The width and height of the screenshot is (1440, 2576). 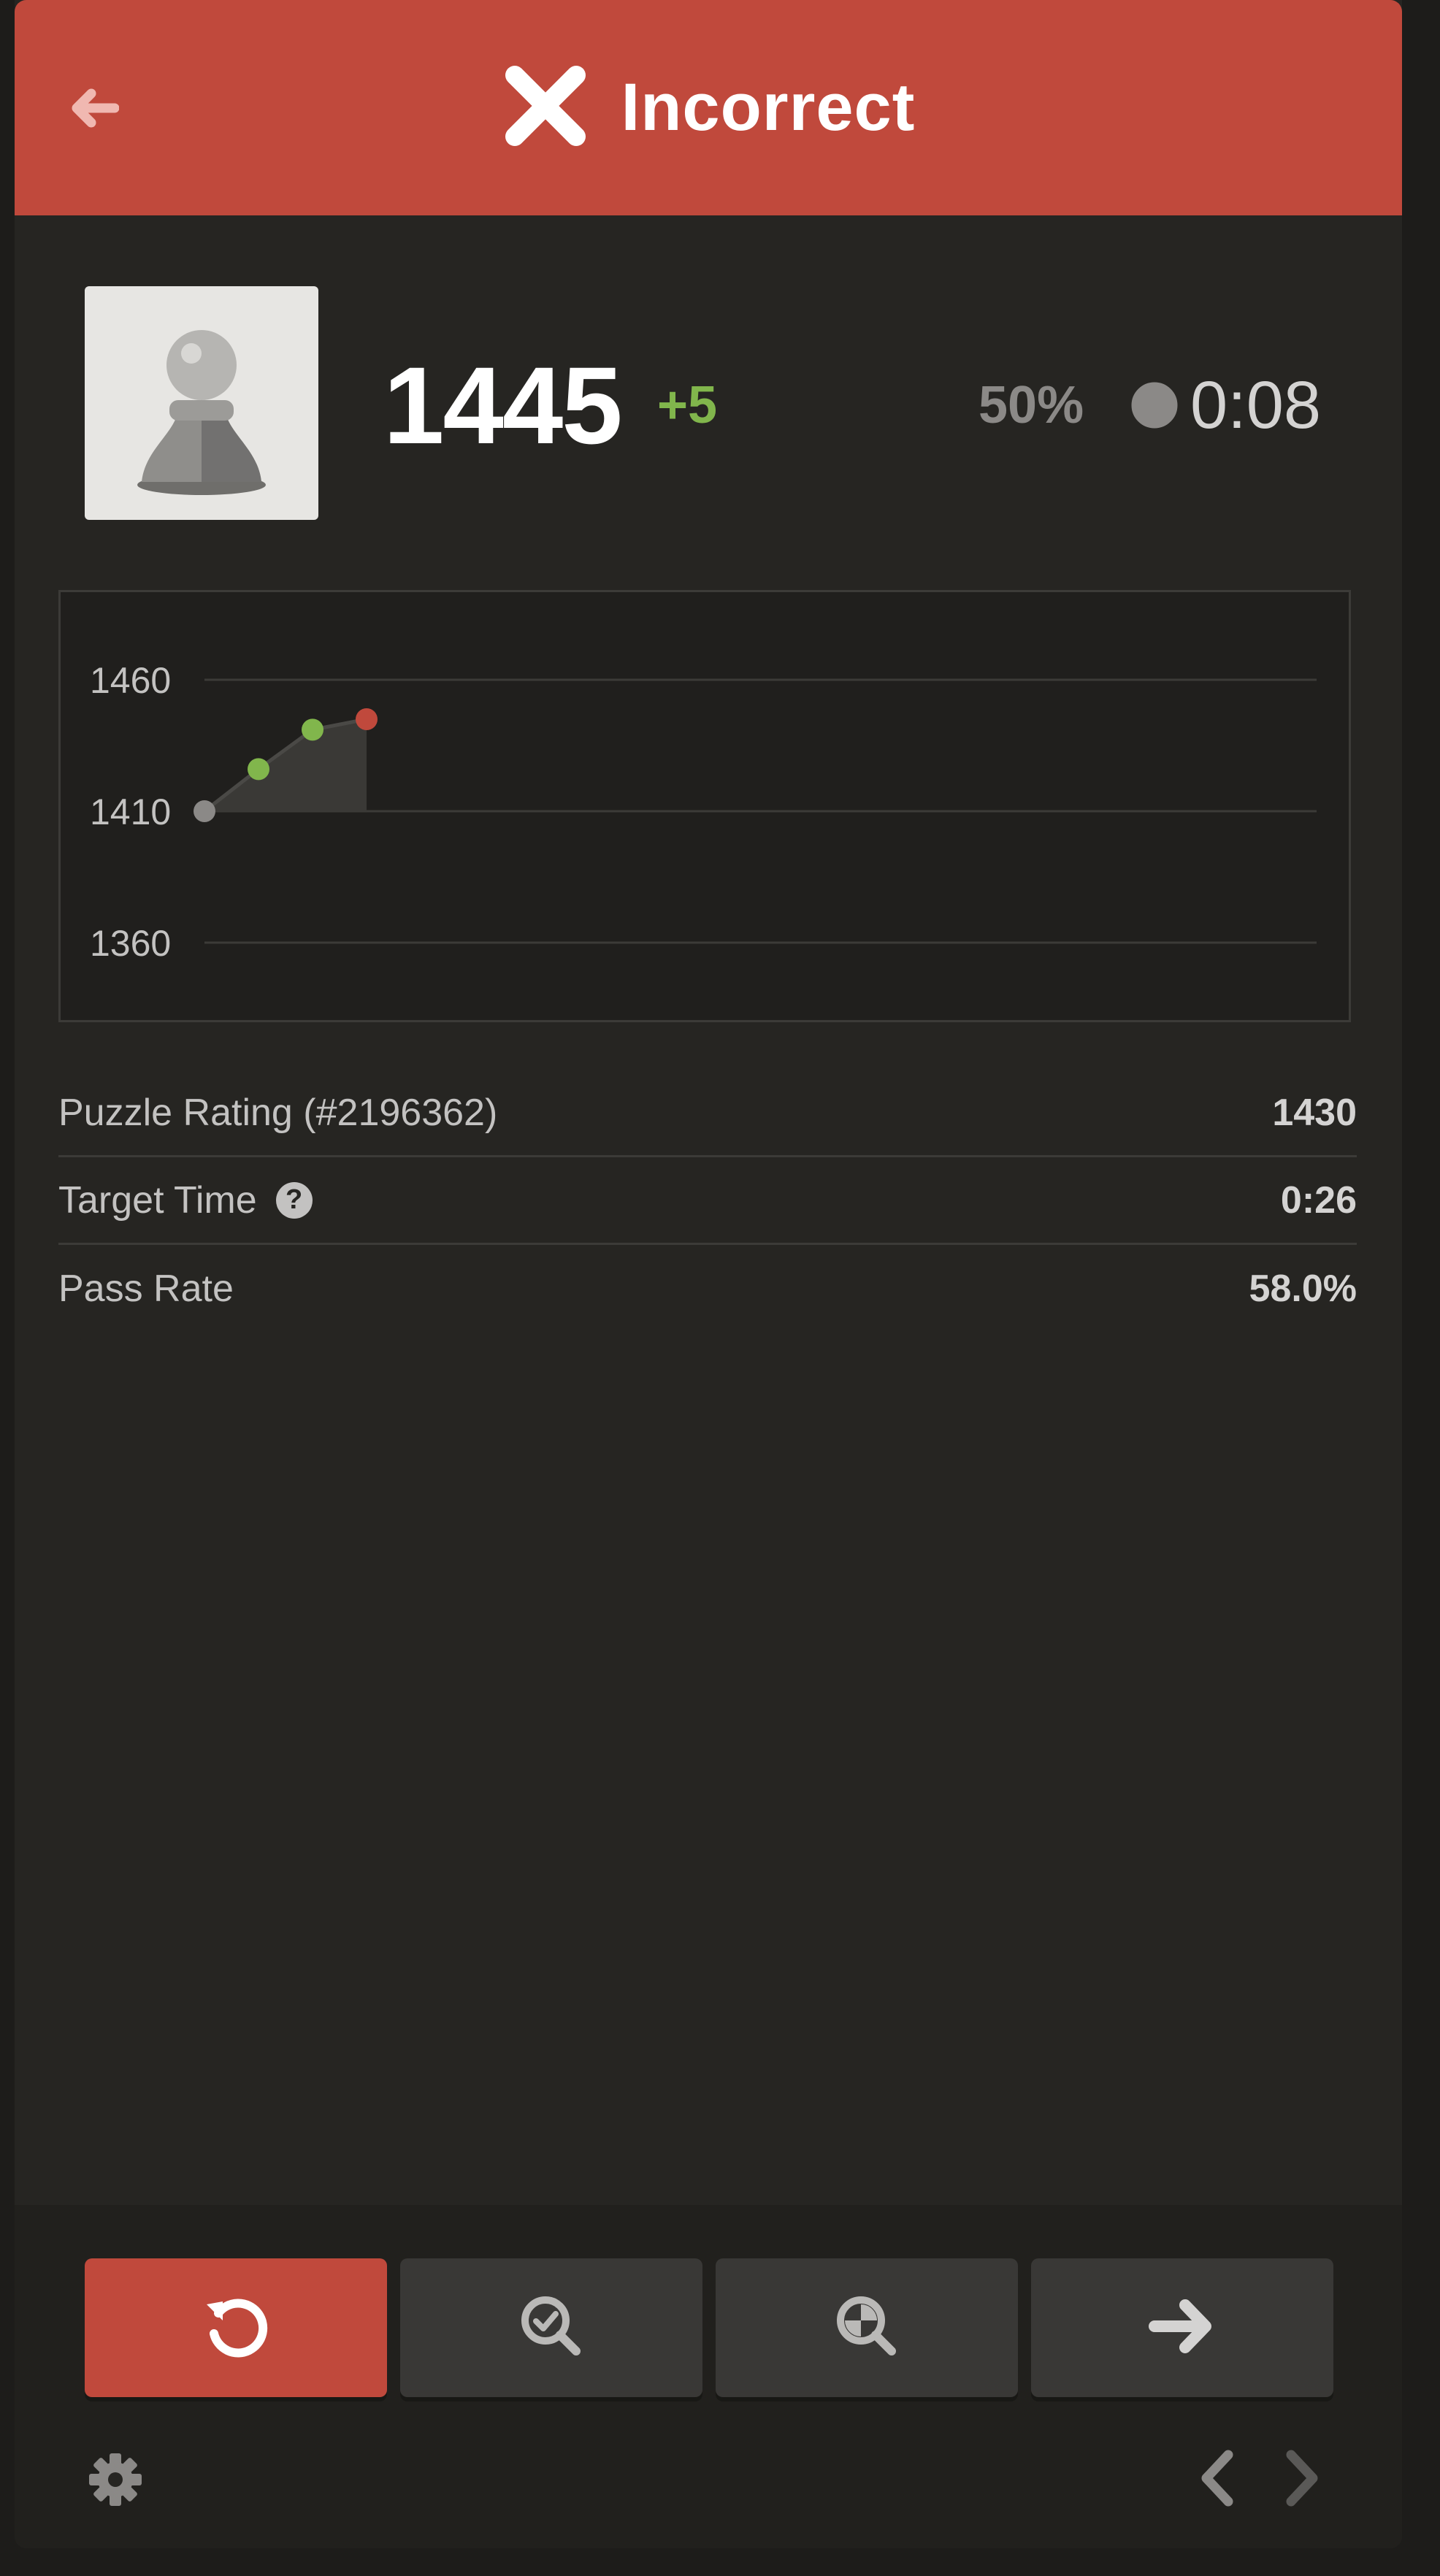 I want to click on result-title-wrap: Incorrect, so click(x=708, y=107).